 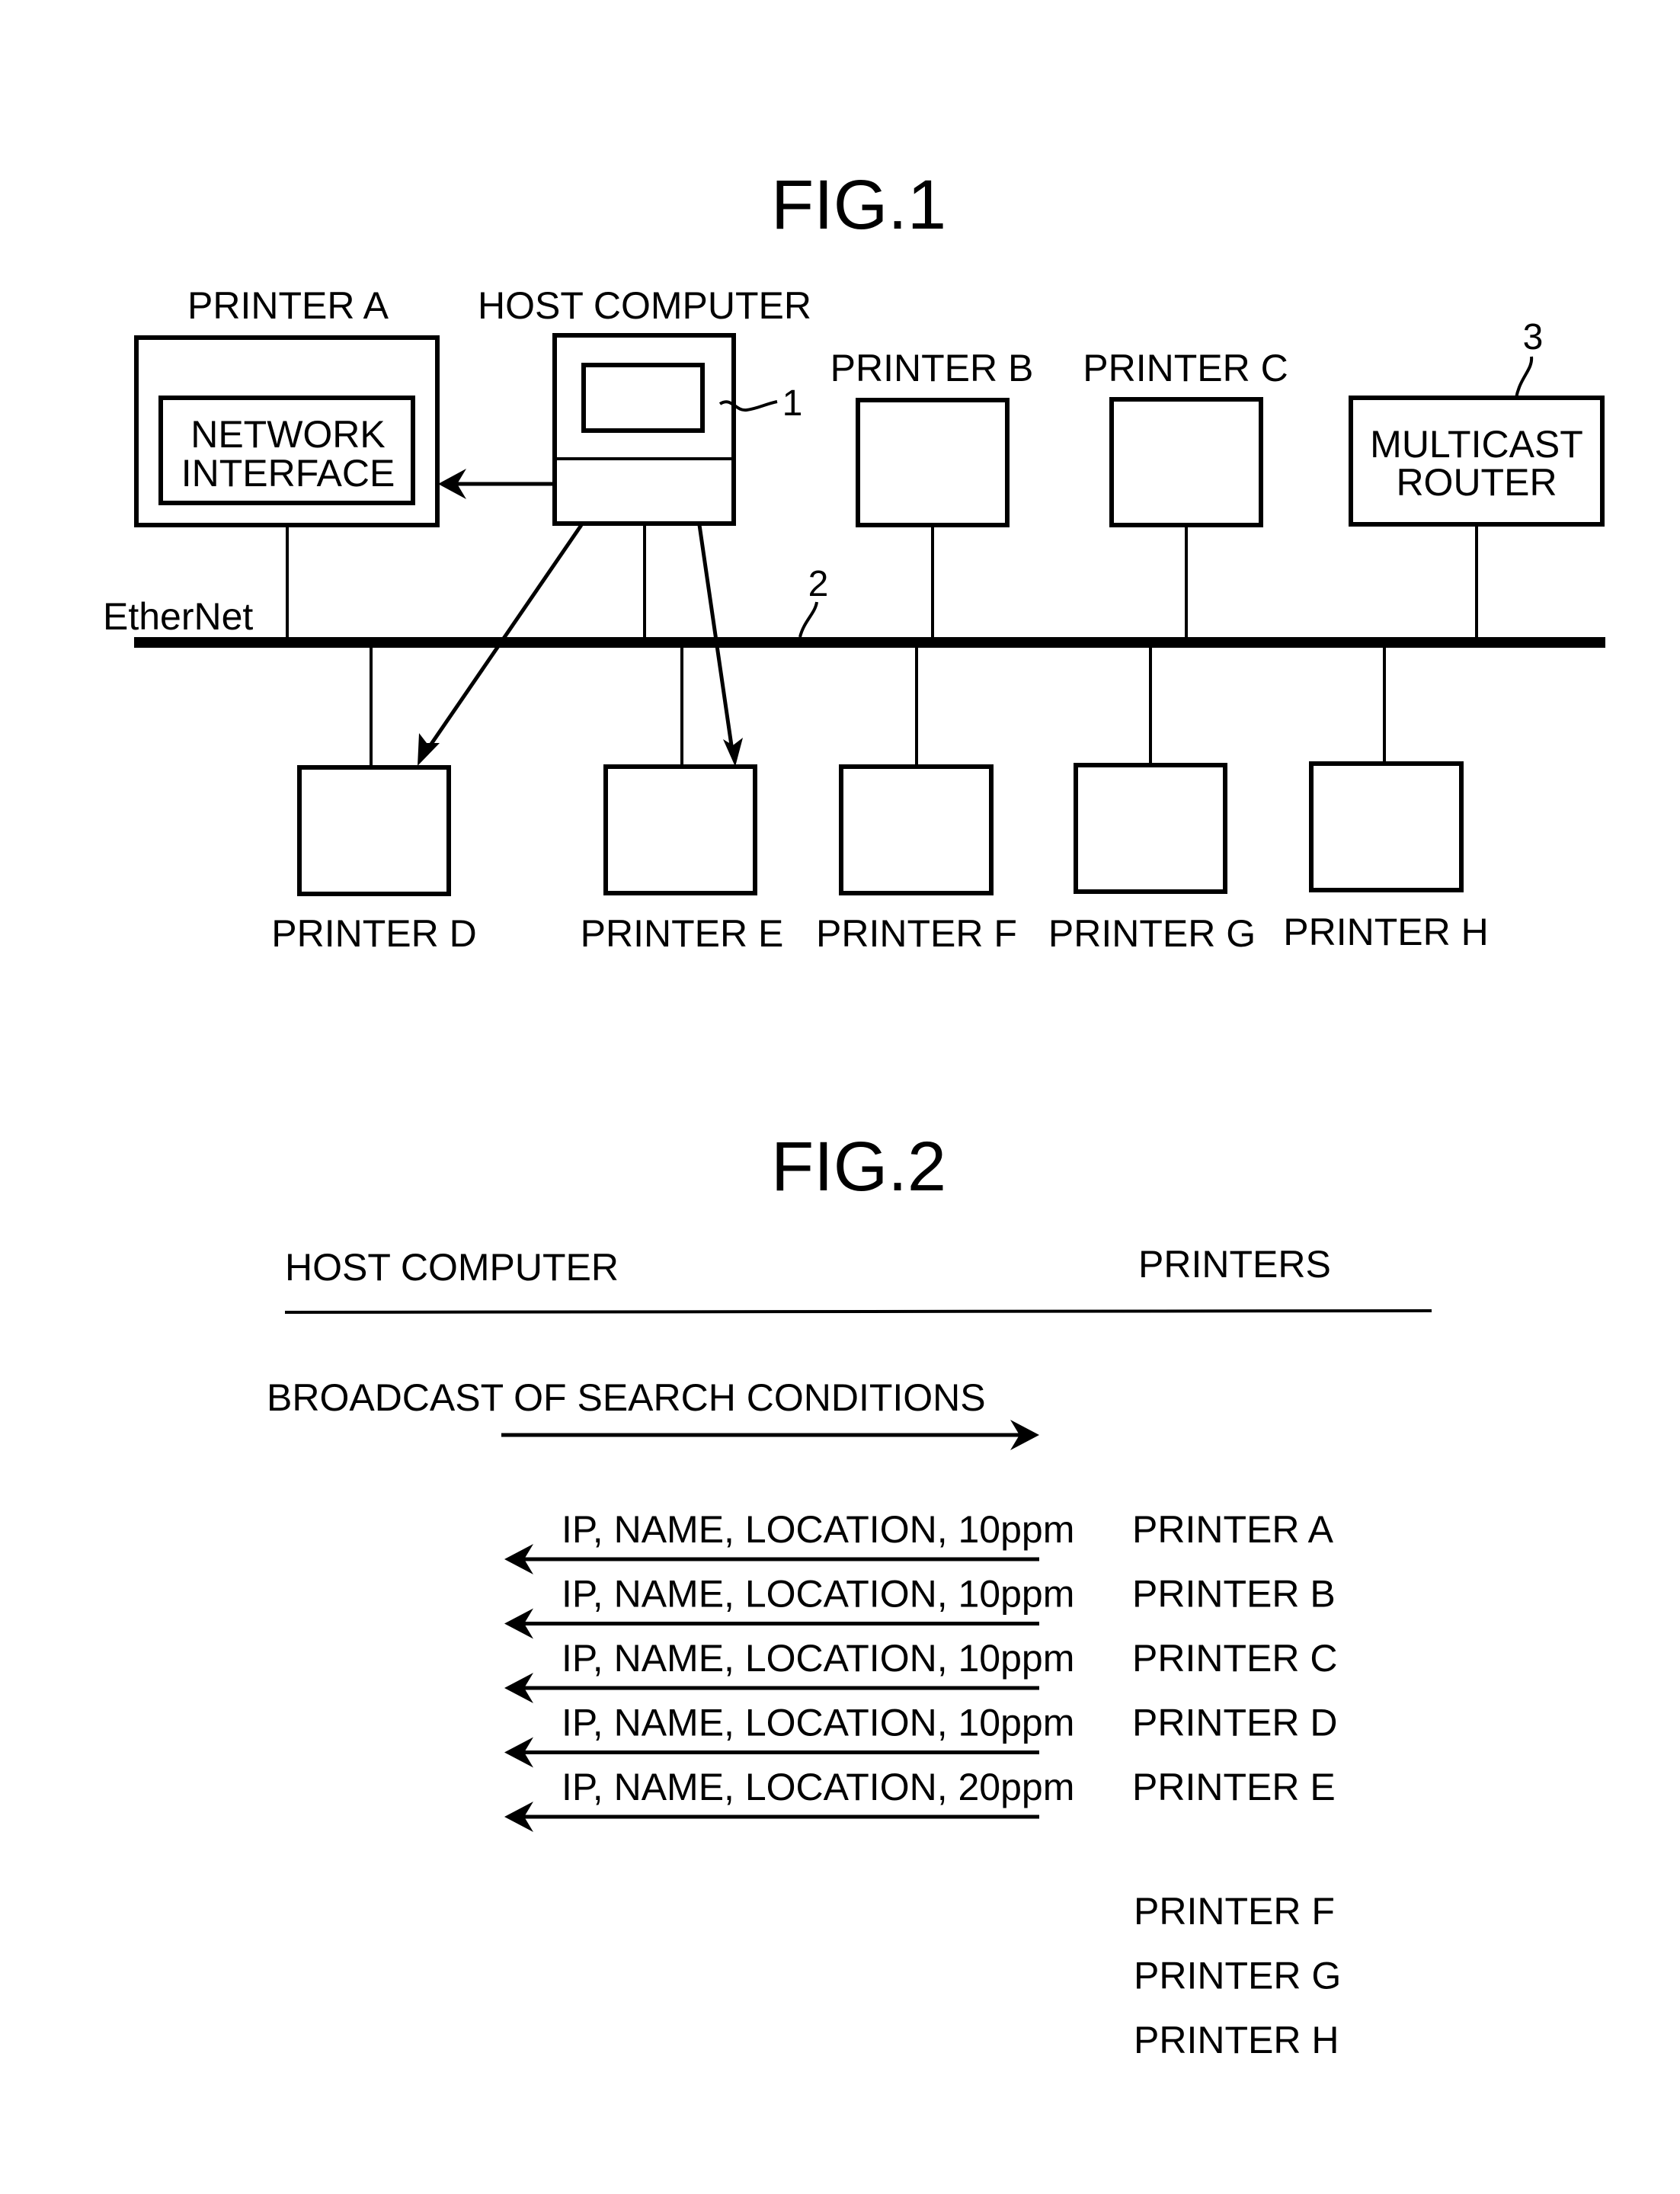 What do you see at coordinates (680, 829) in the screenshot?
I see `printer-e-box` at bounding box center [680, 829].